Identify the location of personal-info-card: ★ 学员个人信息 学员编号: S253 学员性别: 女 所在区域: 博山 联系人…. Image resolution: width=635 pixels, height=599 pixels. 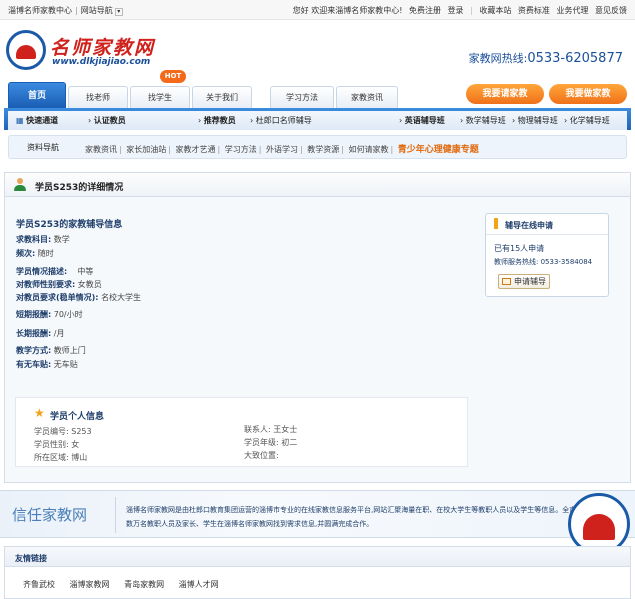
(241, 432).